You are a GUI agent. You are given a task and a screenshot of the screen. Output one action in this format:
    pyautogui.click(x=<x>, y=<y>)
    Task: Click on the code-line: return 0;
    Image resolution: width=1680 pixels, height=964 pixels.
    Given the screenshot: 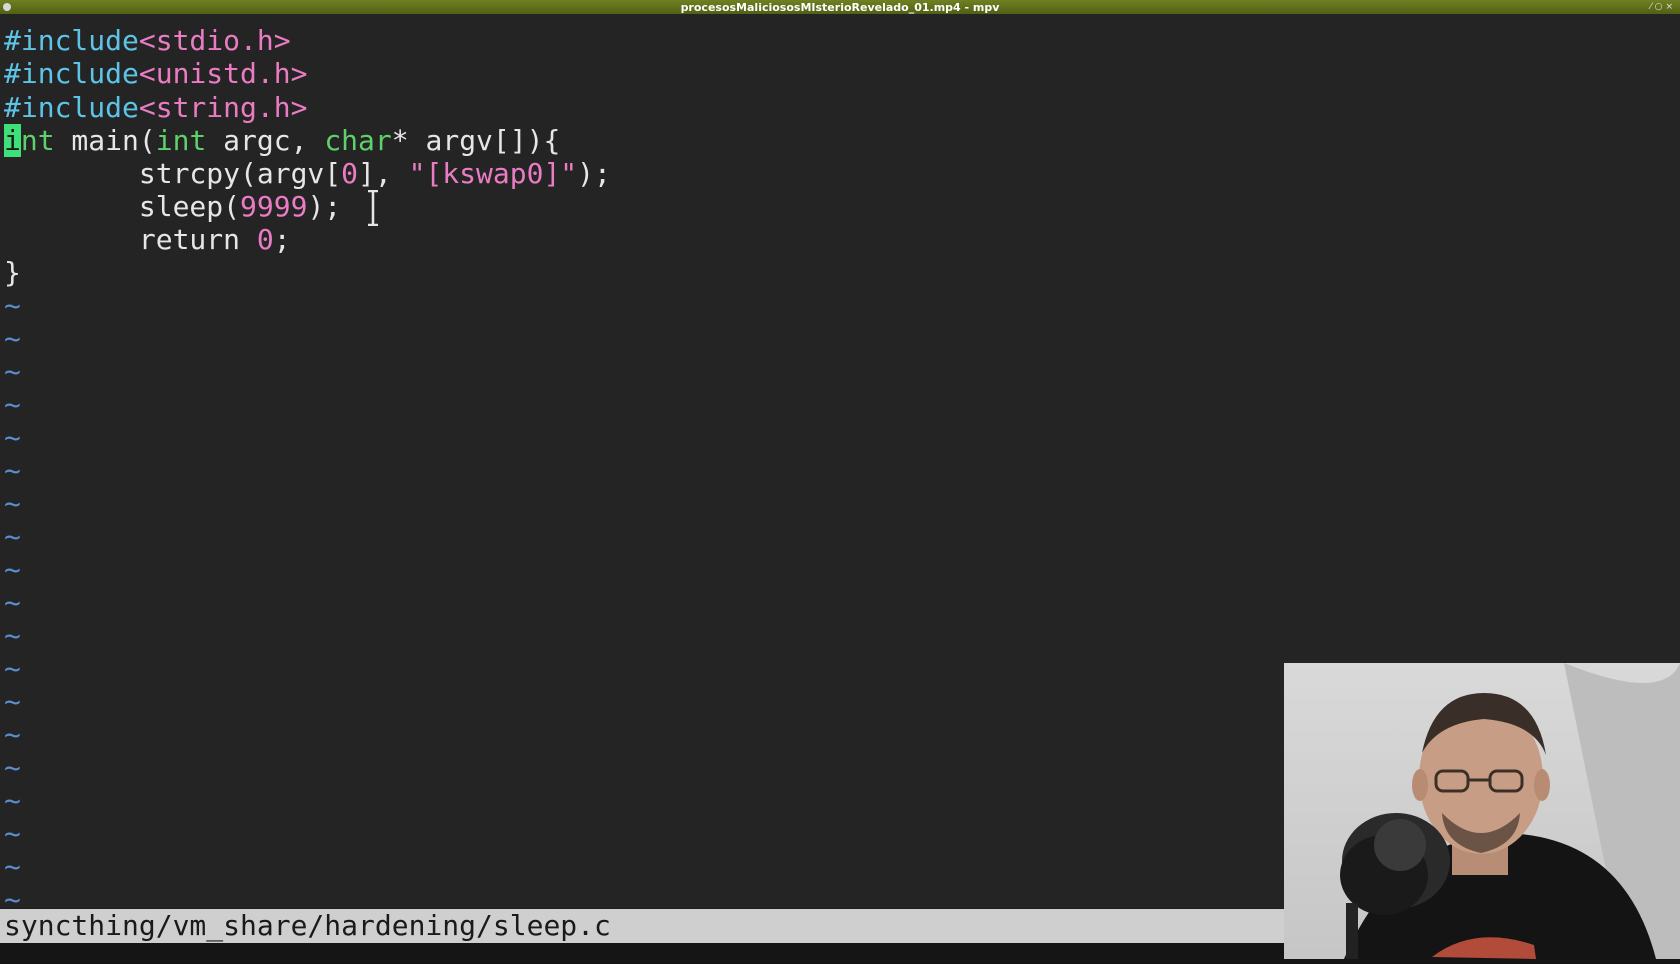 What is the action you would take?
    pyautogui.click(x=147, y=239)
    